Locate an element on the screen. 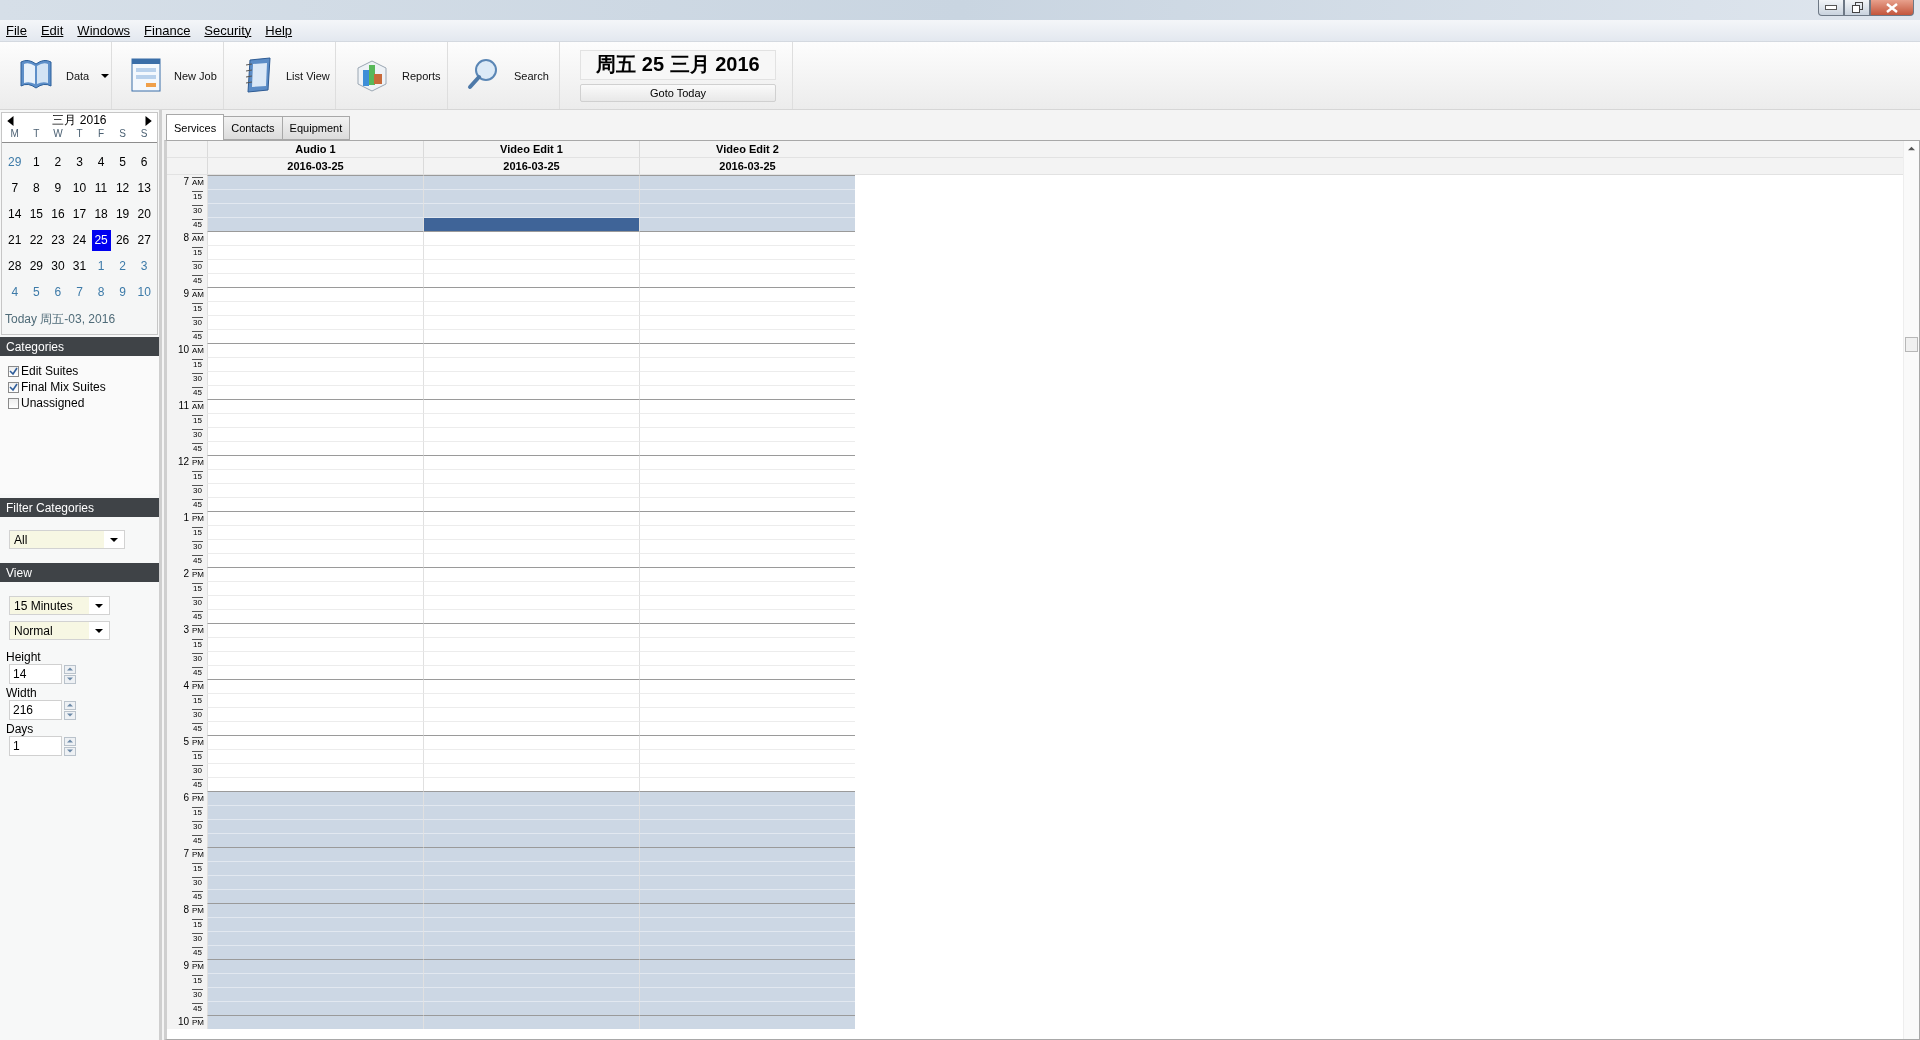 This screenshot has width=1920, height=1040. number-field: 1 is located at coordinates (35, 746).